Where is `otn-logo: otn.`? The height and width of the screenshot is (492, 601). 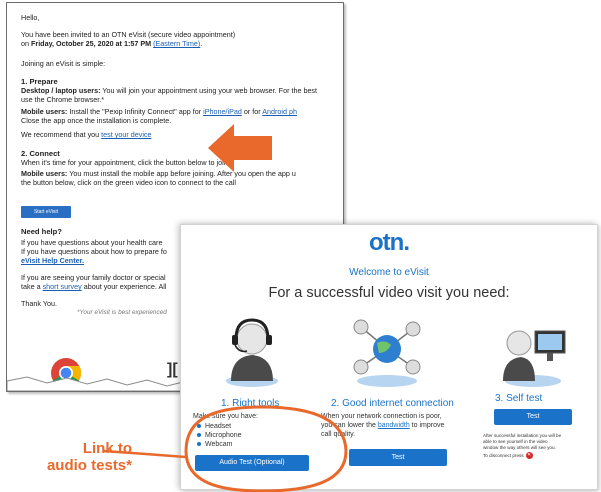
otn-logo: otn. is located at coordinates (389, 242).